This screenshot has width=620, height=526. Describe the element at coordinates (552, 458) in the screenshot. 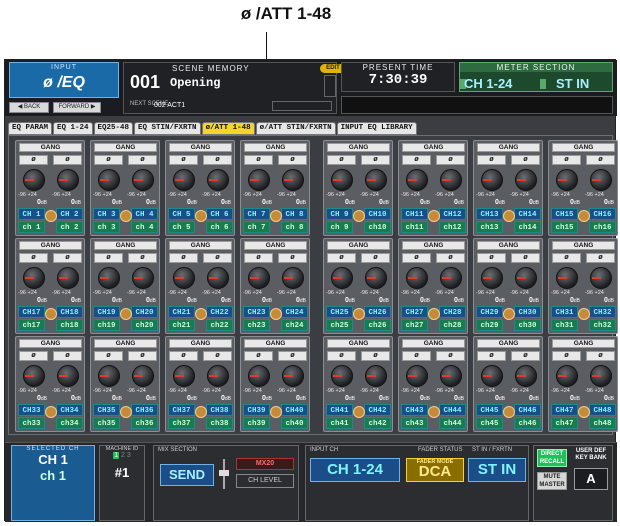

I see `direct-recall-button: DIRECT RECALL` at that location.